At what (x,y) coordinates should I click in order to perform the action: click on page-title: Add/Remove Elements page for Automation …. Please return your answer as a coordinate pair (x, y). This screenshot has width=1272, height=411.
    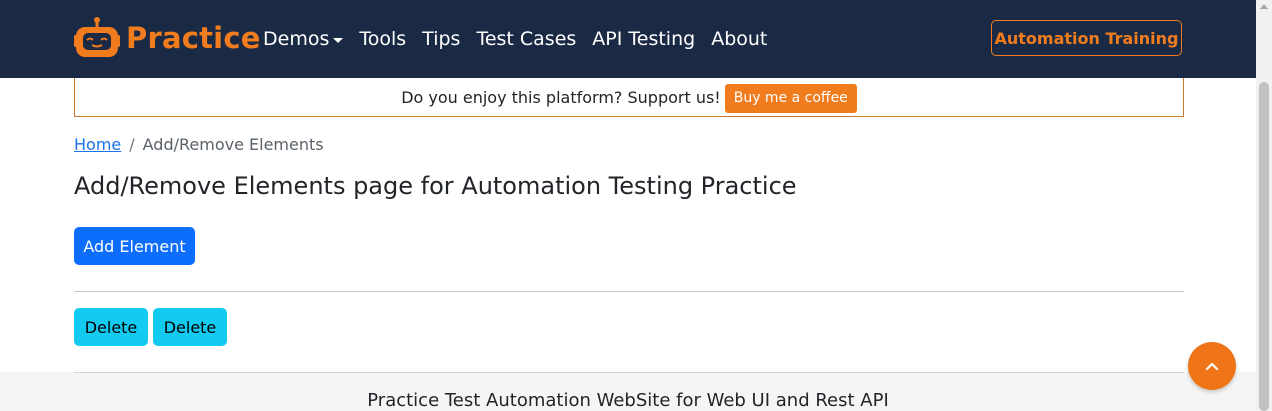
    Looking at the image, I should click on (435, 186).